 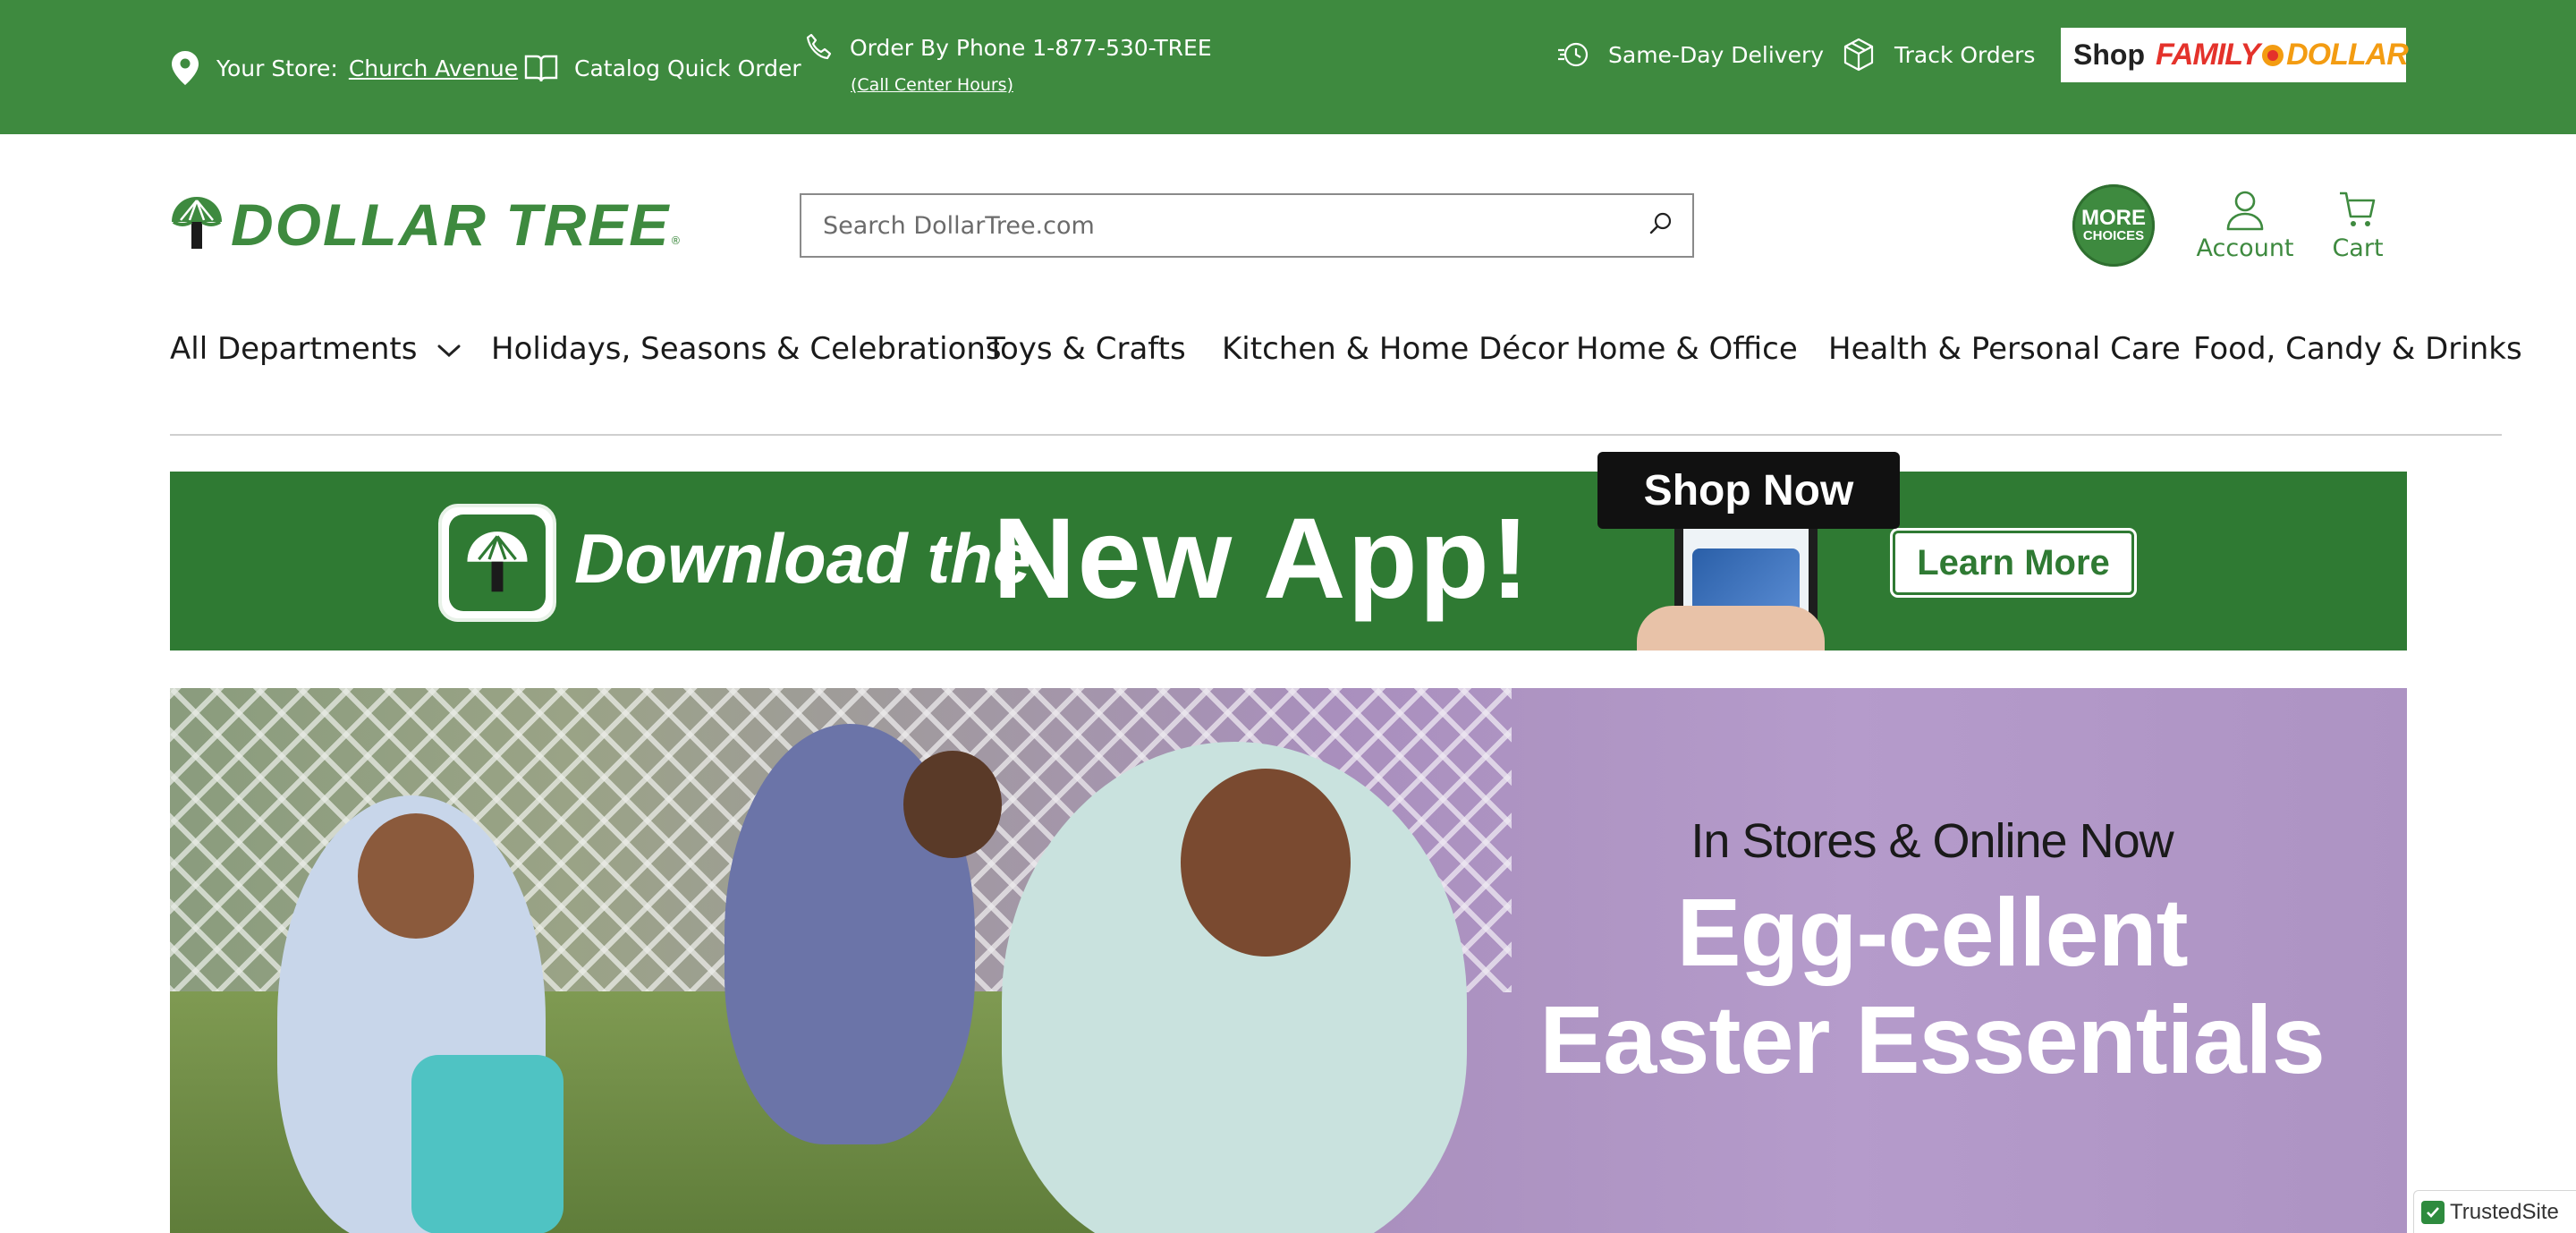 I want to click on cart-label: Cart, so click(x=2358, y=248).